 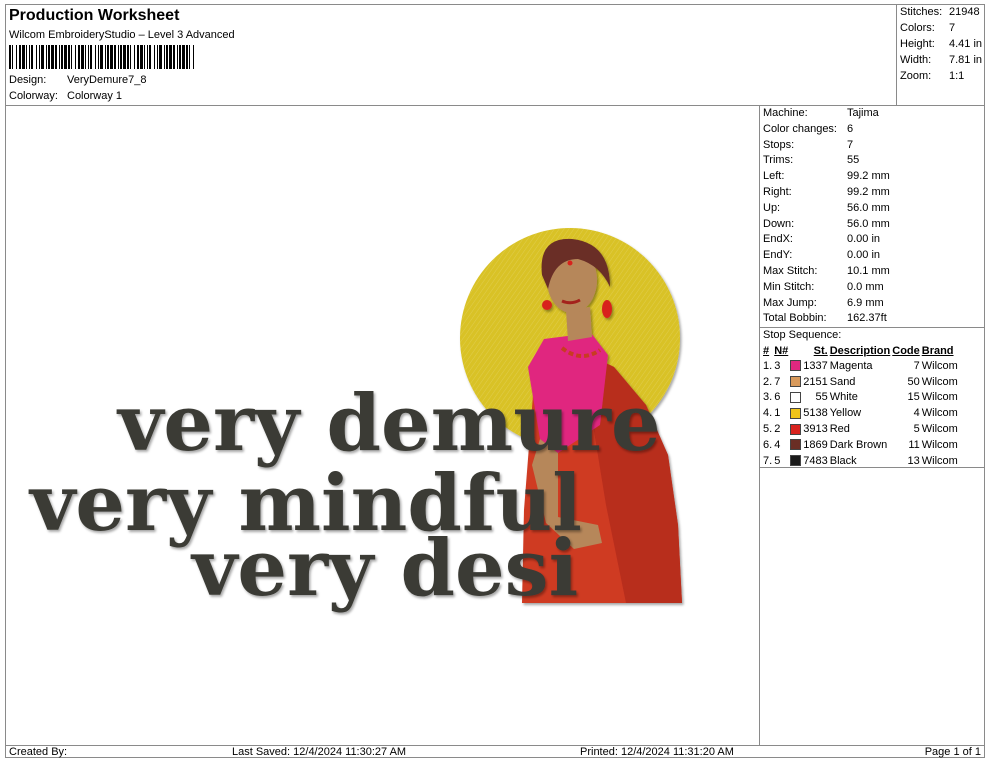 I want to click on stitch-count: 1337, so click(x=815, y=365).